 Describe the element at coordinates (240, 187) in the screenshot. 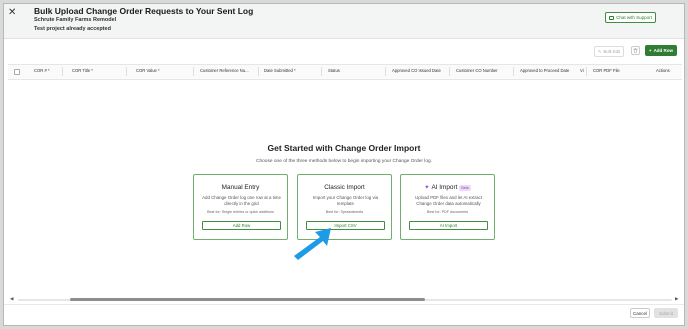

I see `card-title: Manual Entry` at that location.